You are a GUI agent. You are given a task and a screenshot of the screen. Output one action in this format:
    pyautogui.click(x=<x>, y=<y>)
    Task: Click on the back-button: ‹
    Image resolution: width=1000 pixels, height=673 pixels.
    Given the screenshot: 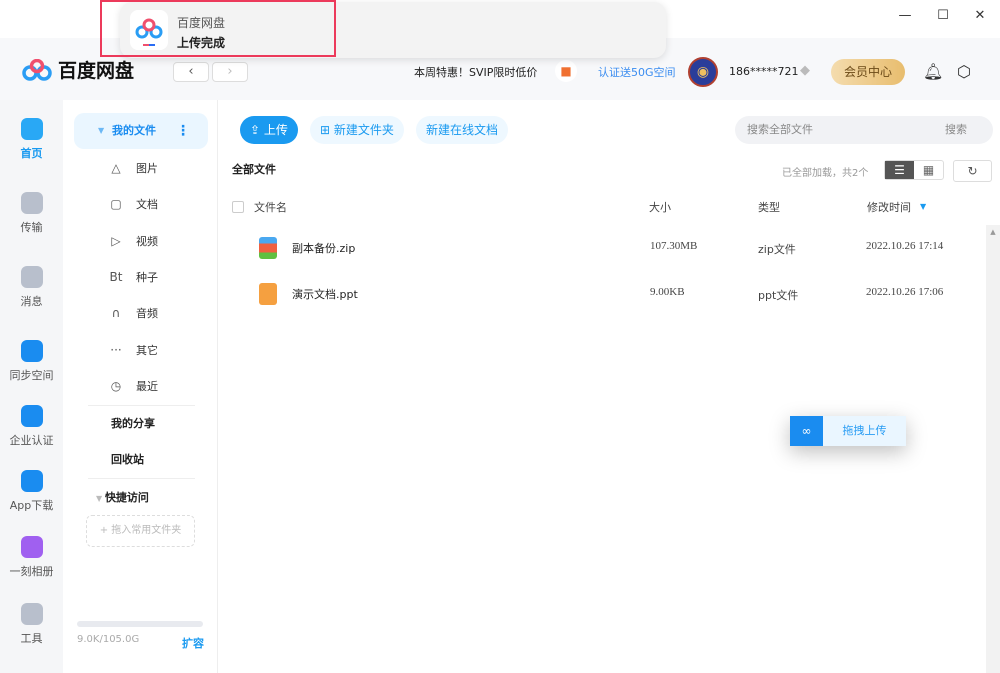 What is the action you would take?
    pyautogui.click(x=191, y=72)
    